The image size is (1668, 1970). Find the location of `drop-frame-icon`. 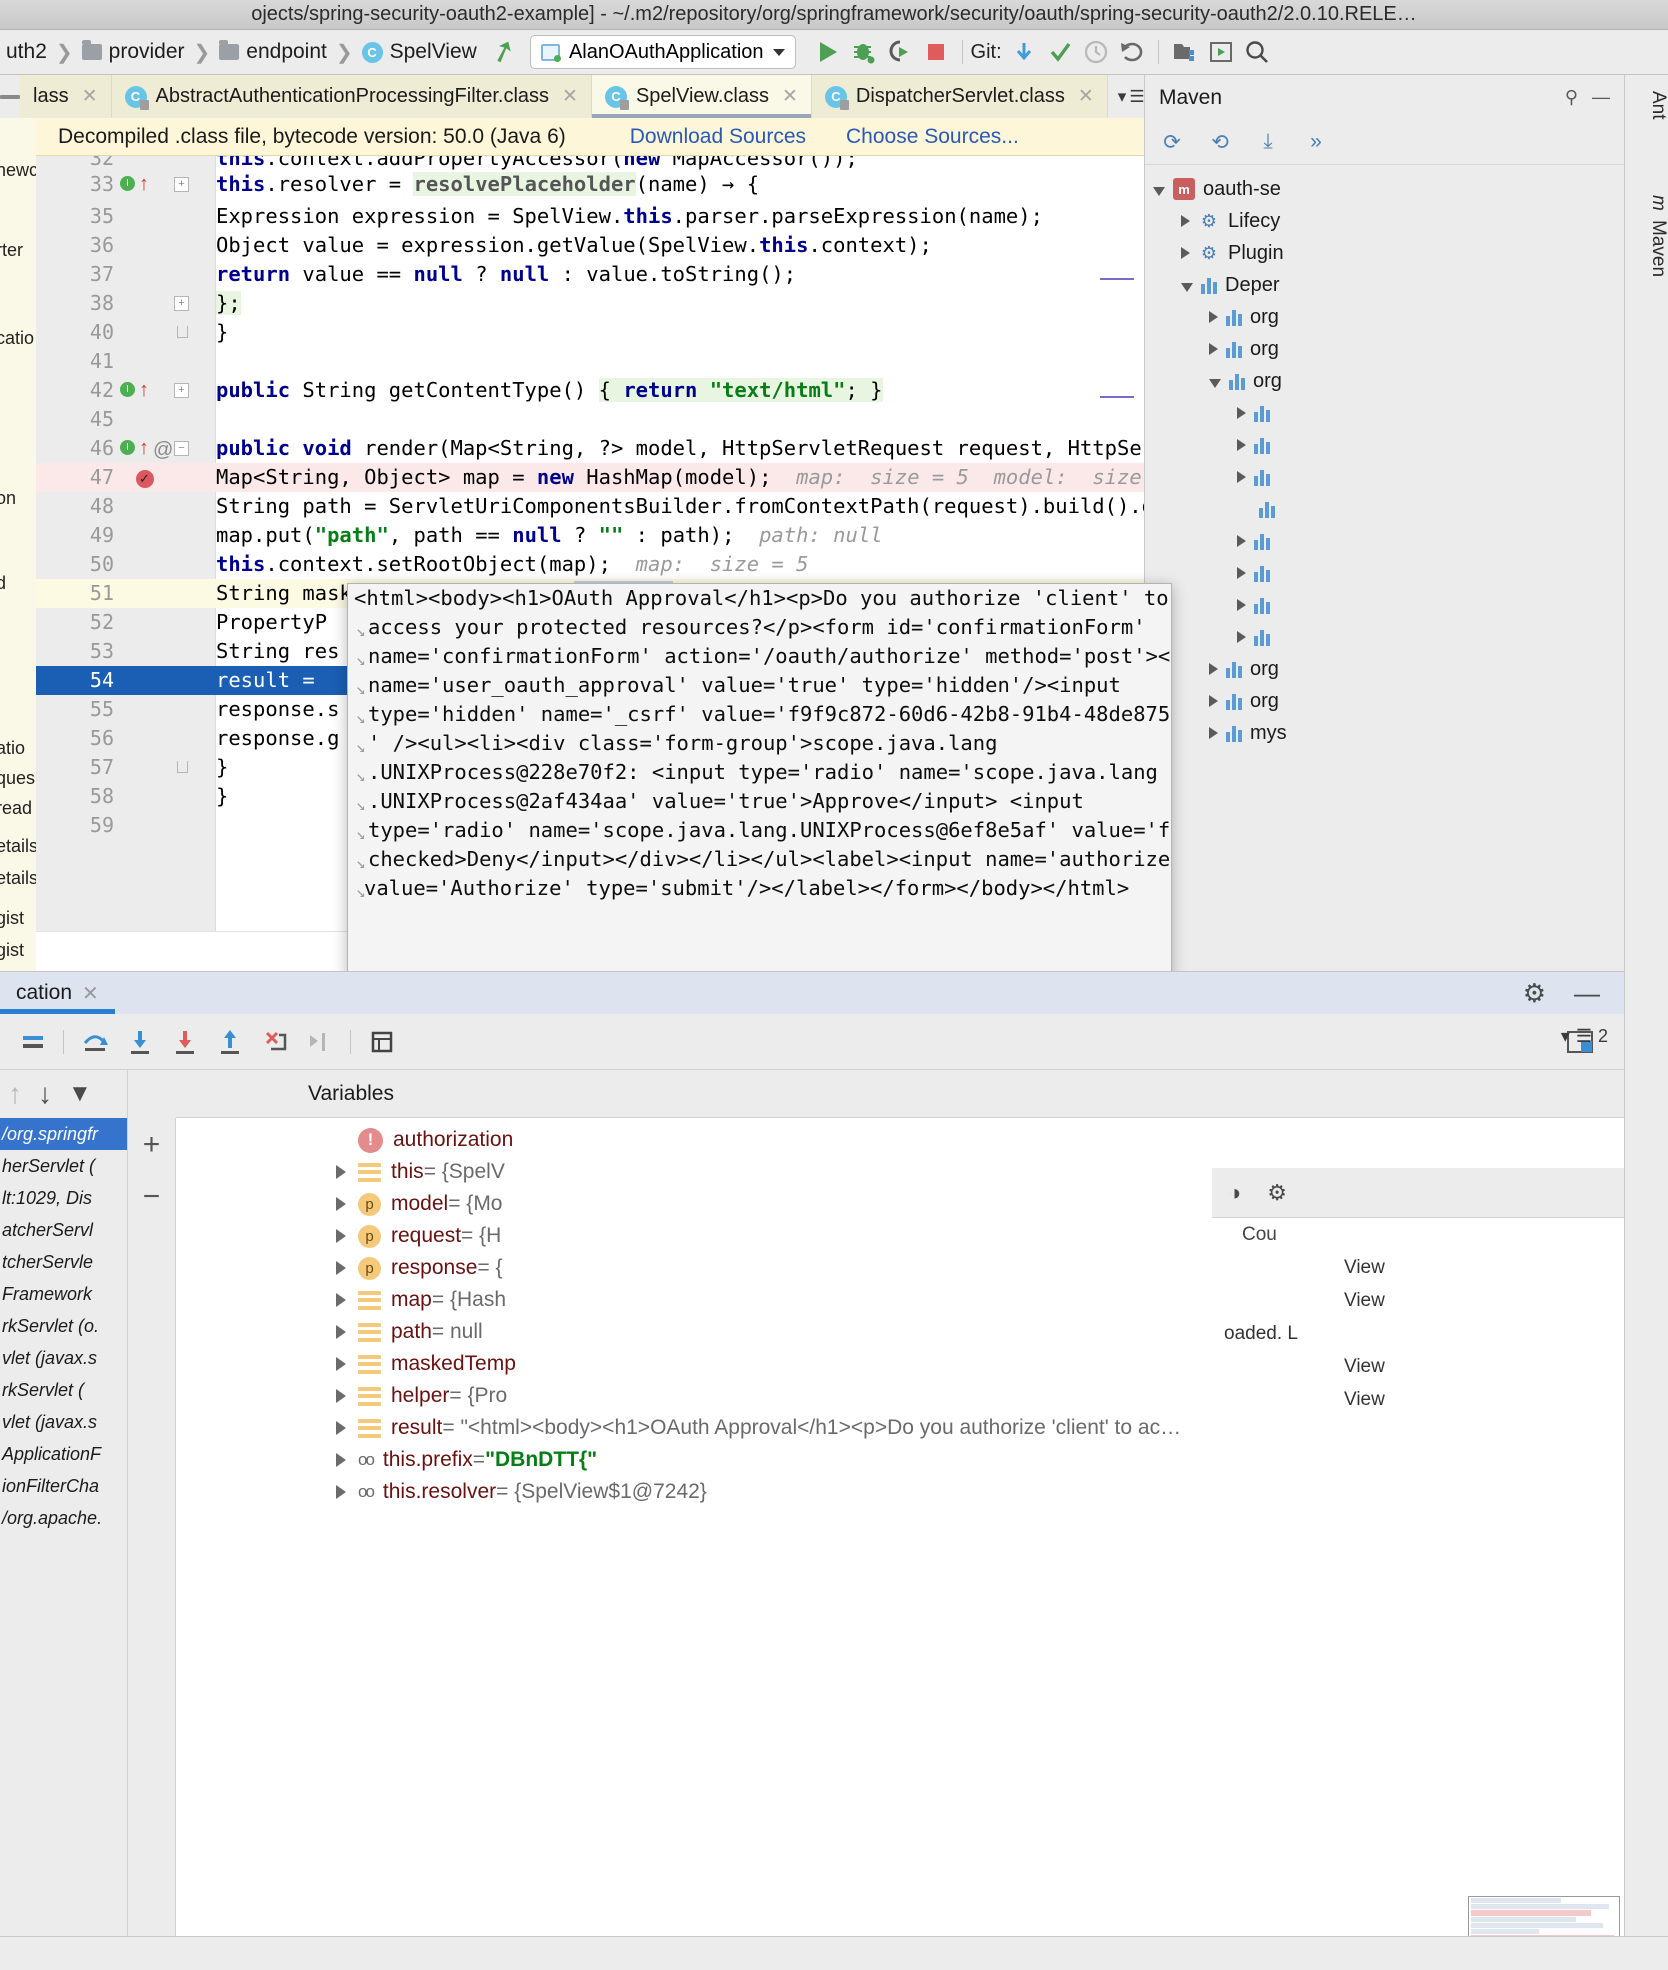

drop-frame-icon is located at coordinates (274, 1041).